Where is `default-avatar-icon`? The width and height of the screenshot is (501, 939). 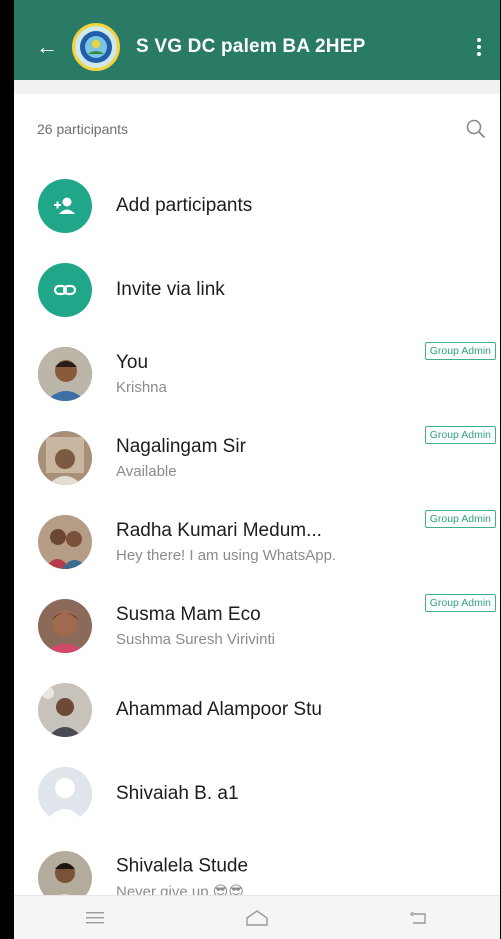 default-avatar-icon is located at coordinates (65, 794).